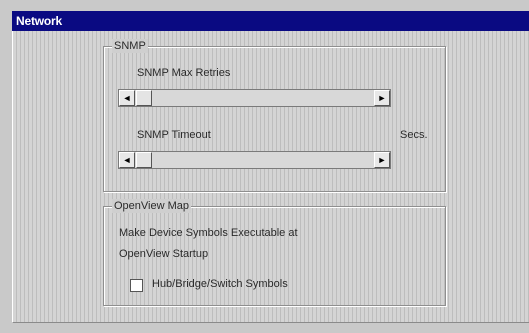  Describe the element at coordinates (270, 21) in the screenshot. I see `window-title: Network` at that location.